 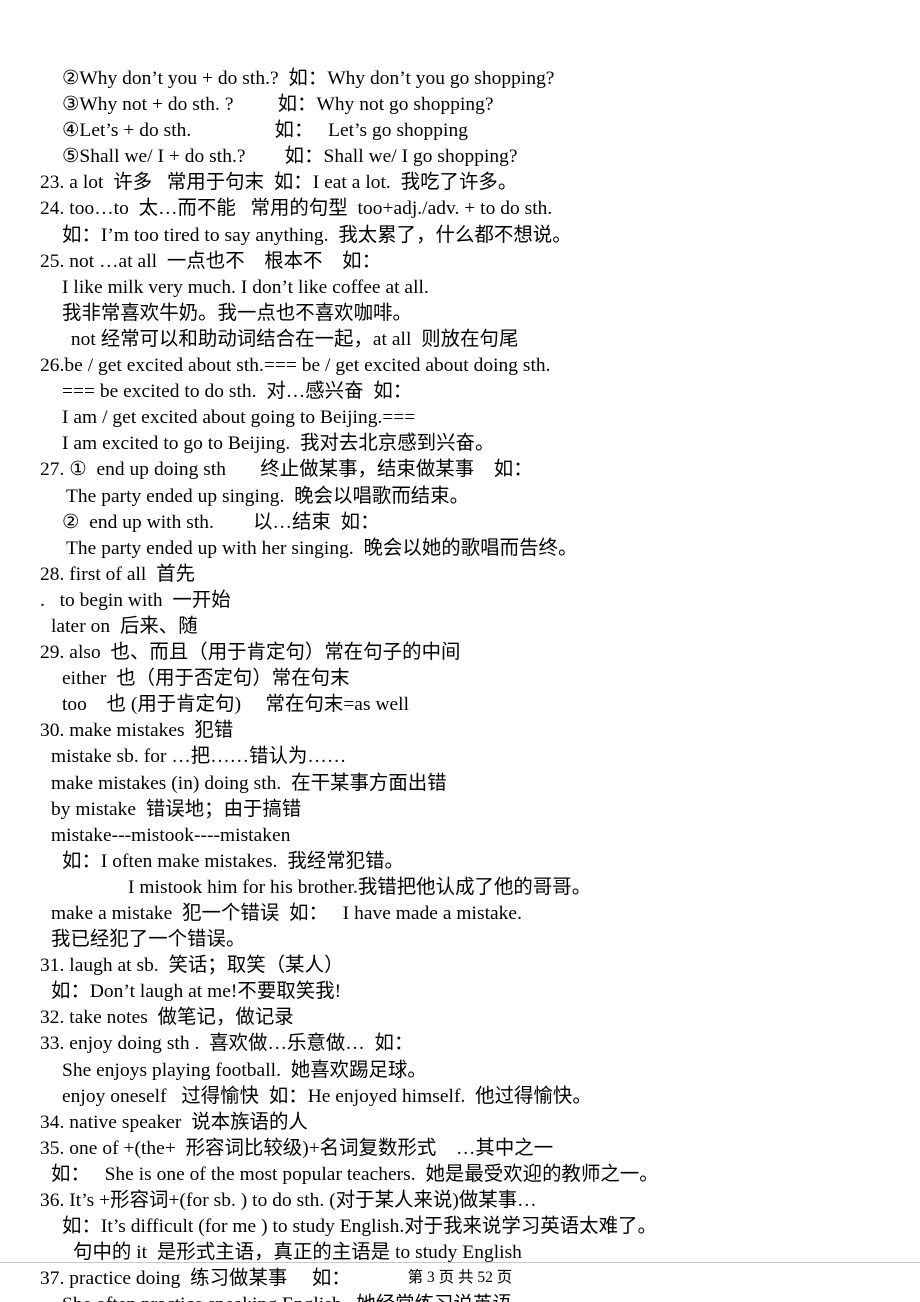 What do you see at coordinates (196, 992) in the screenshot?
I see `note-line: 如：Don’t laugh at me!不要取笑我!` at bounding box center [196, 992].